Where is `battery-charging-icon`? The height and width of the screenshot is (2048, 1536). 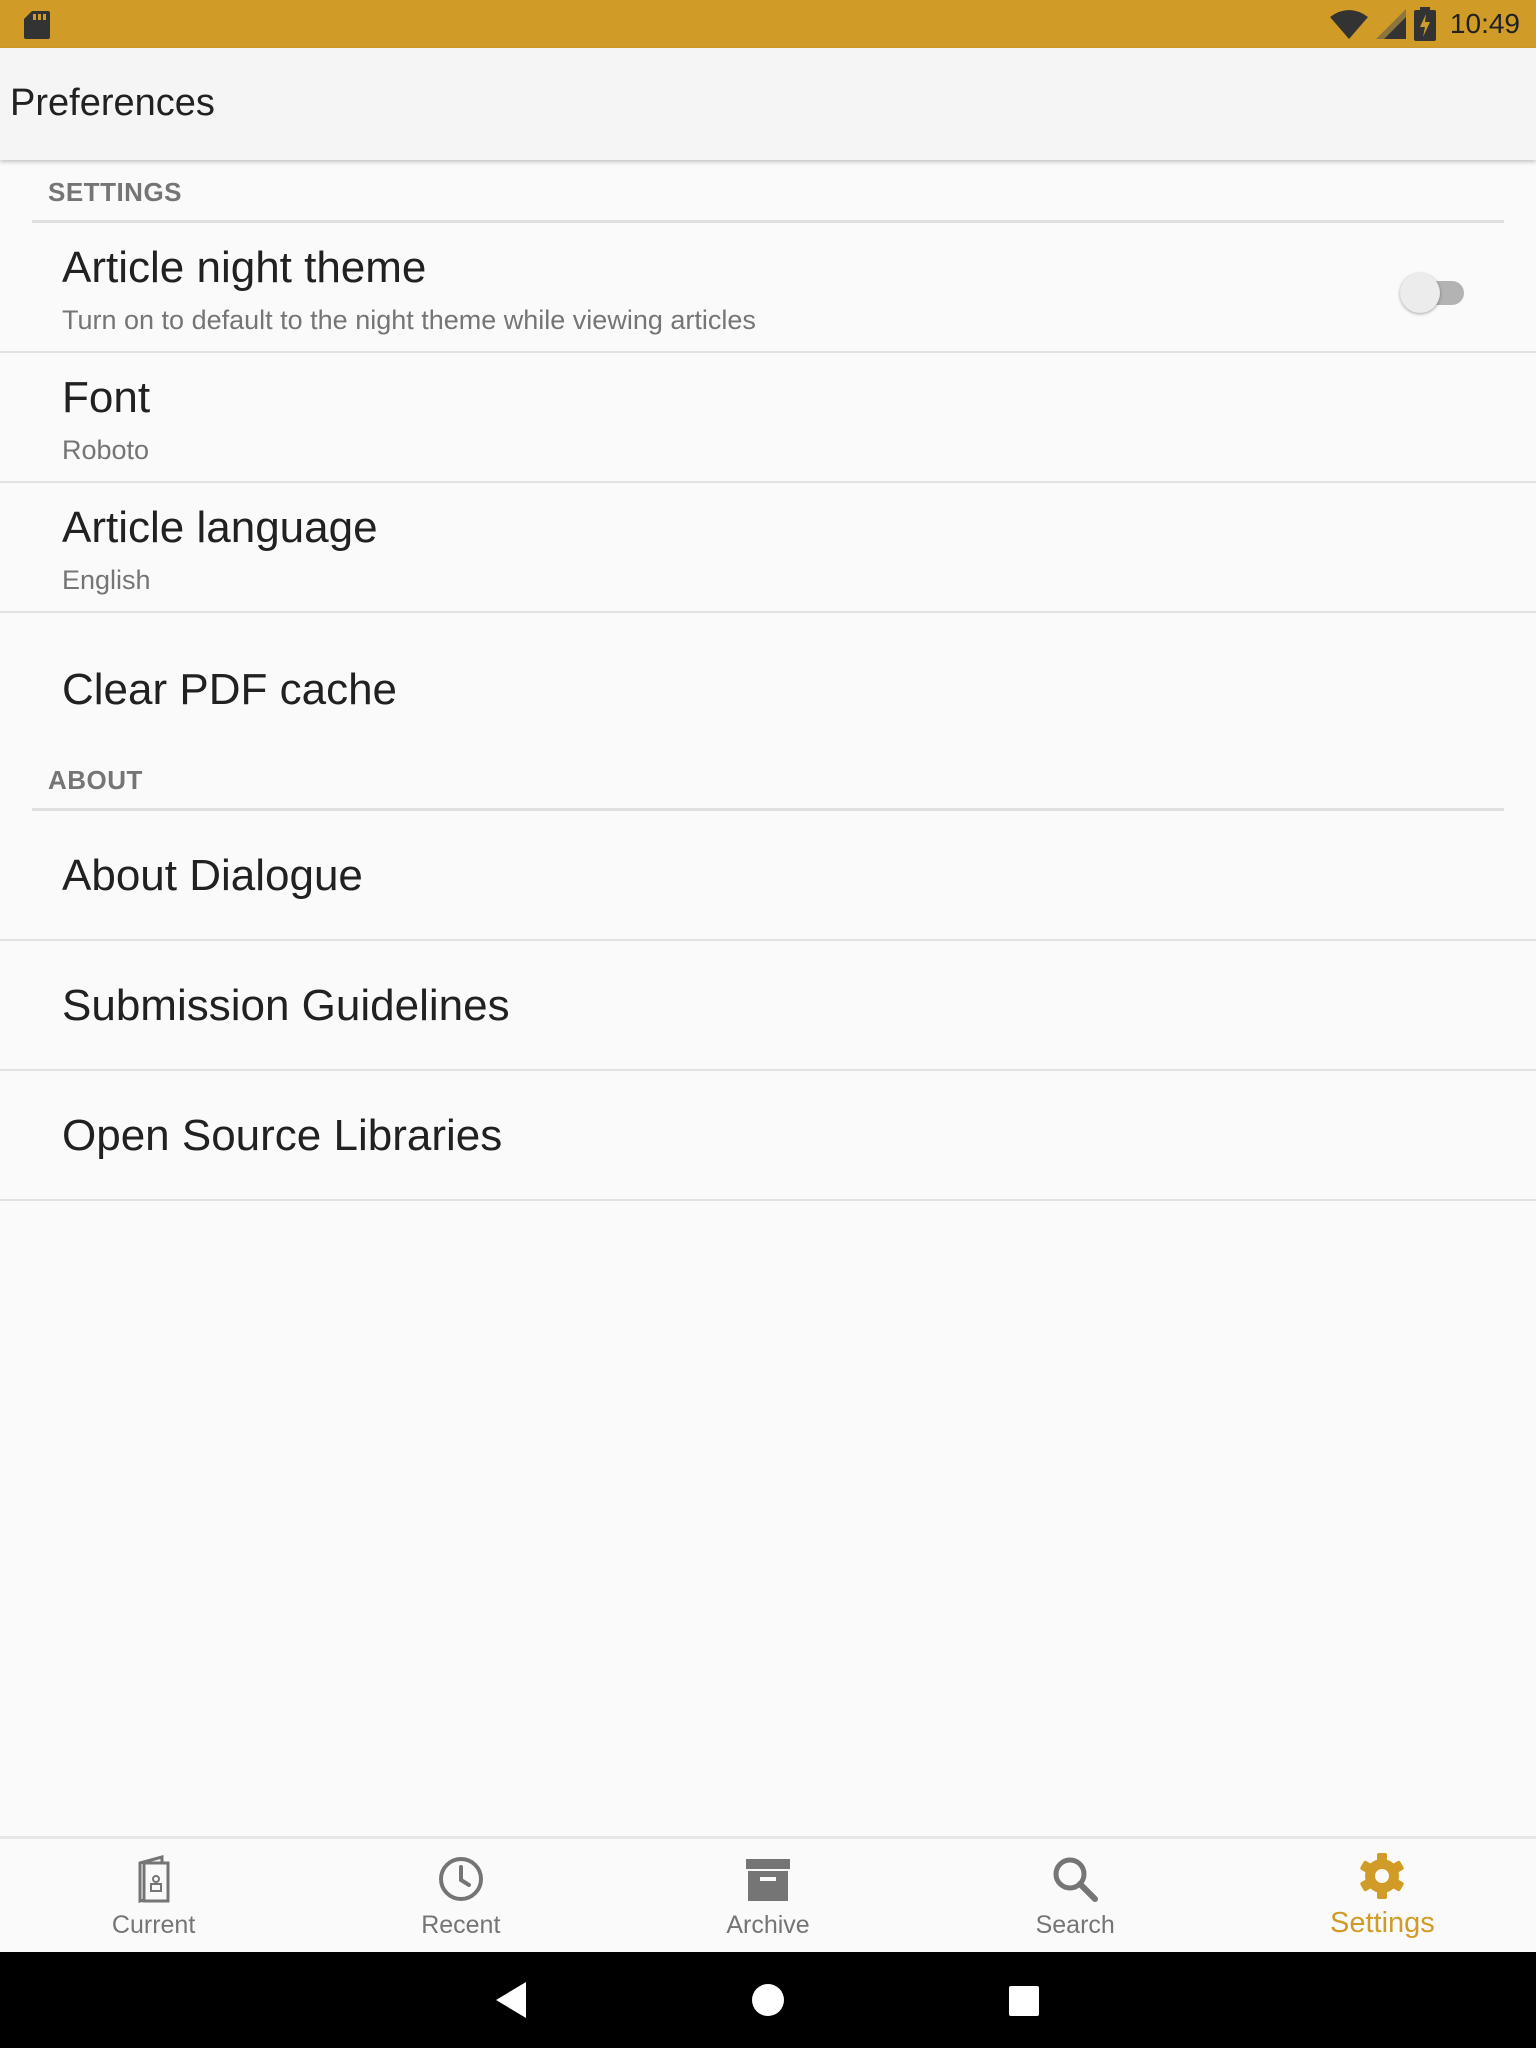 battery-charging-icon is located at coordinates (1424, 24).